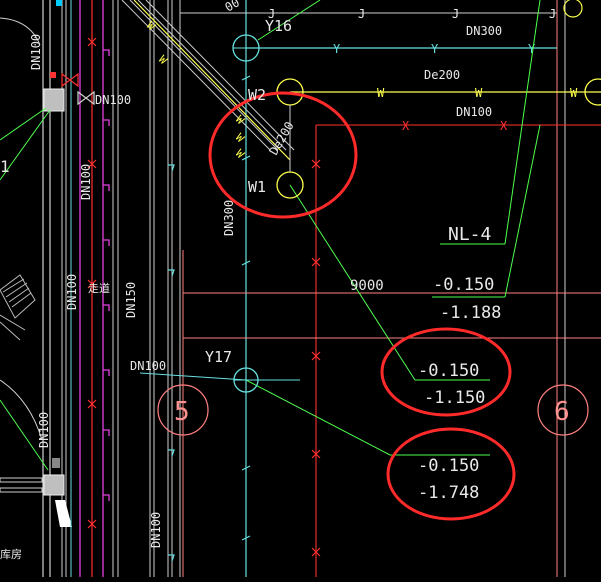 The image size is (601, 582). Describe the element at coordinates (106, 275) in the screenshot. I see `magenta-pipe-markers` at that location.